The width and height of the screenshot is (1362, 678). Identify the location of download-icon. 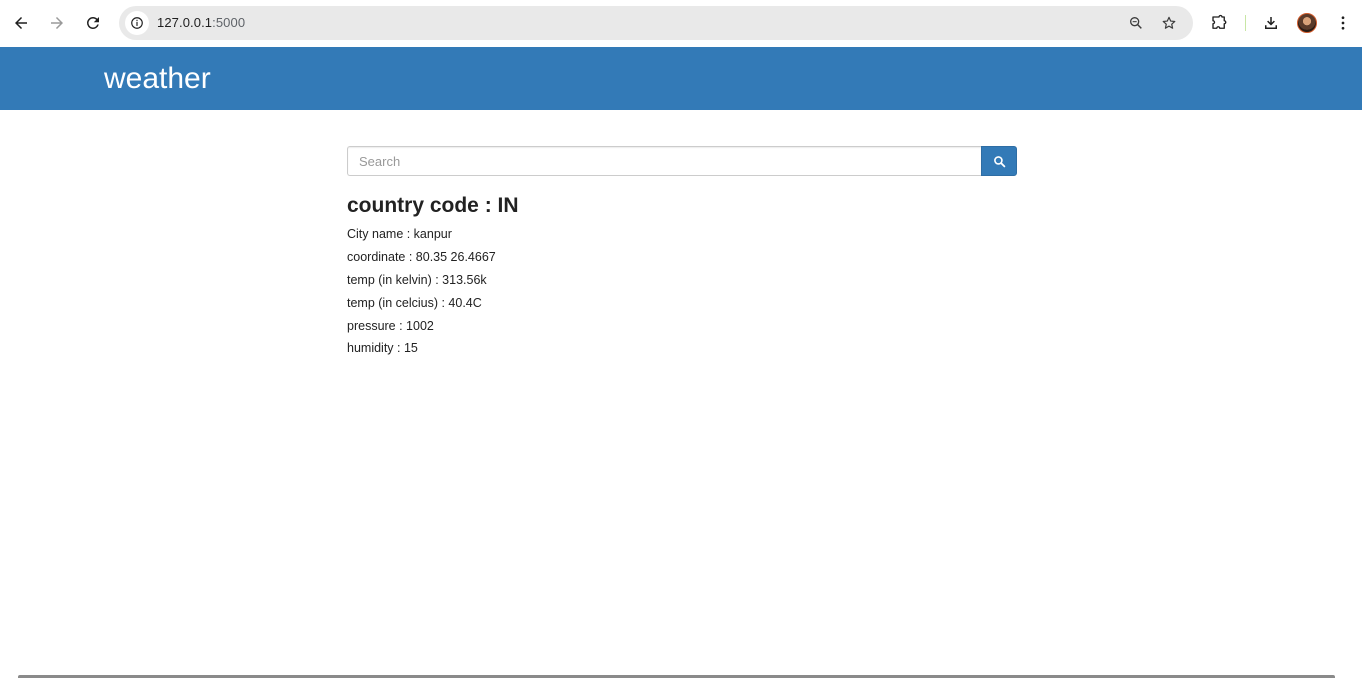
(1271, 23).